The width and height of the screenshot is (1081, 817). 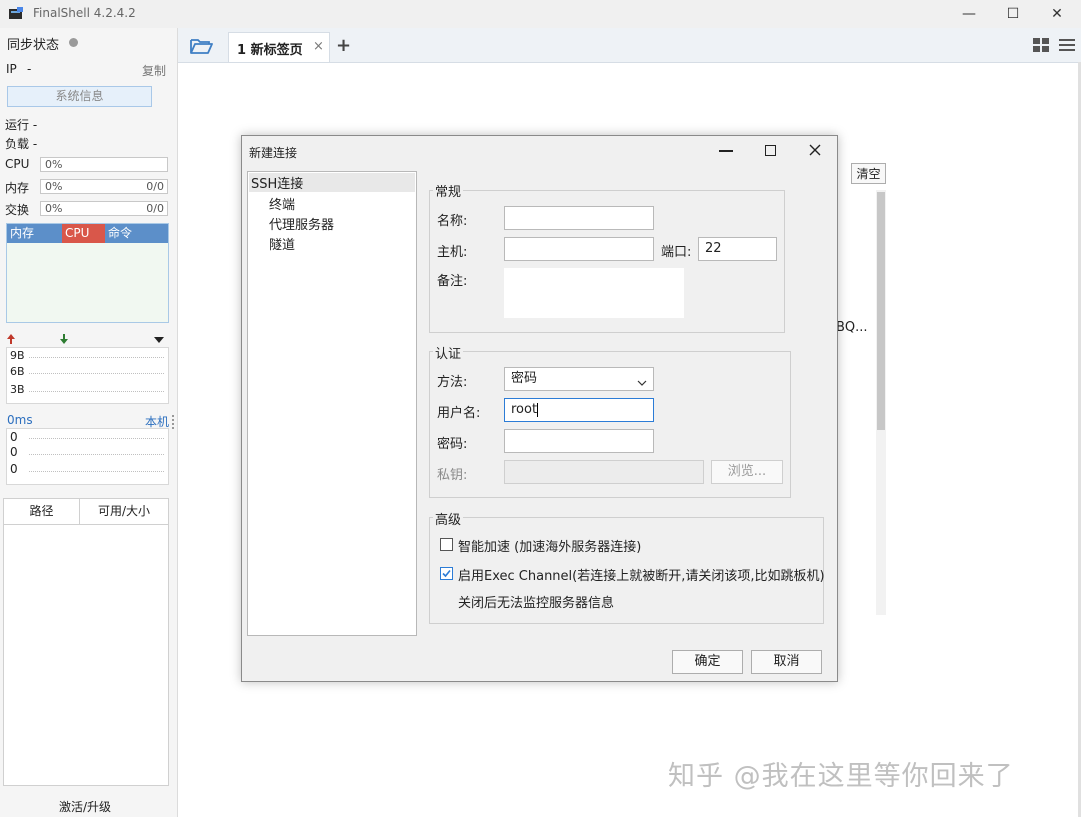 What do you see at coordinates (448, 190) in the screenshot?
I see `general-group-label: 常规` at bounding box center [448, 190].